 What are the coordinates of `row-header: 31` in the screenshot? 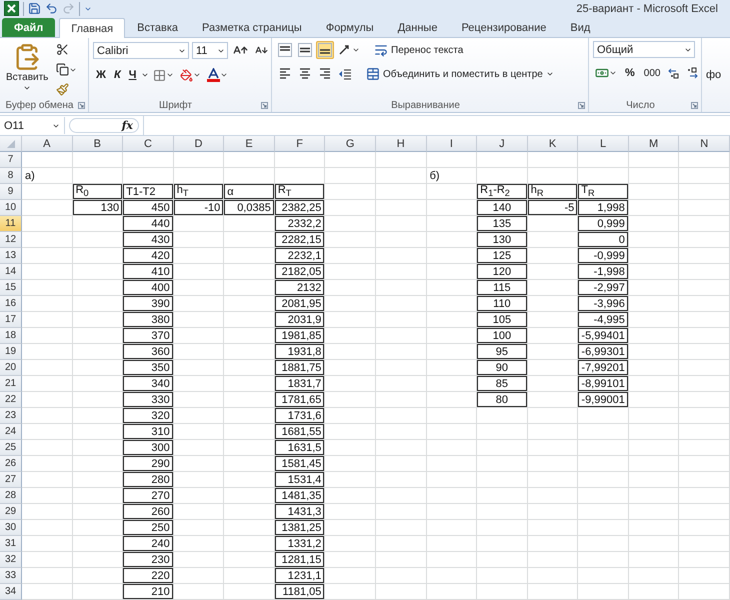 It's located at (11, 544).